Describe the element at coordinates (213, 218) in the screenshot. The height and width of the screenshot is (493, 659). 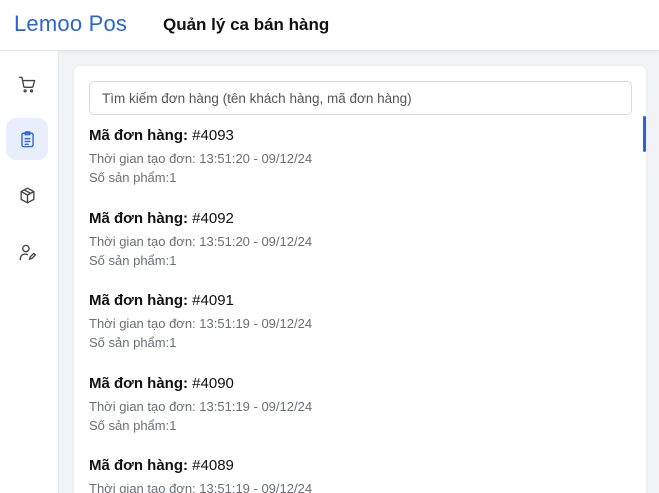
I see `order-code: #4092` at that location.